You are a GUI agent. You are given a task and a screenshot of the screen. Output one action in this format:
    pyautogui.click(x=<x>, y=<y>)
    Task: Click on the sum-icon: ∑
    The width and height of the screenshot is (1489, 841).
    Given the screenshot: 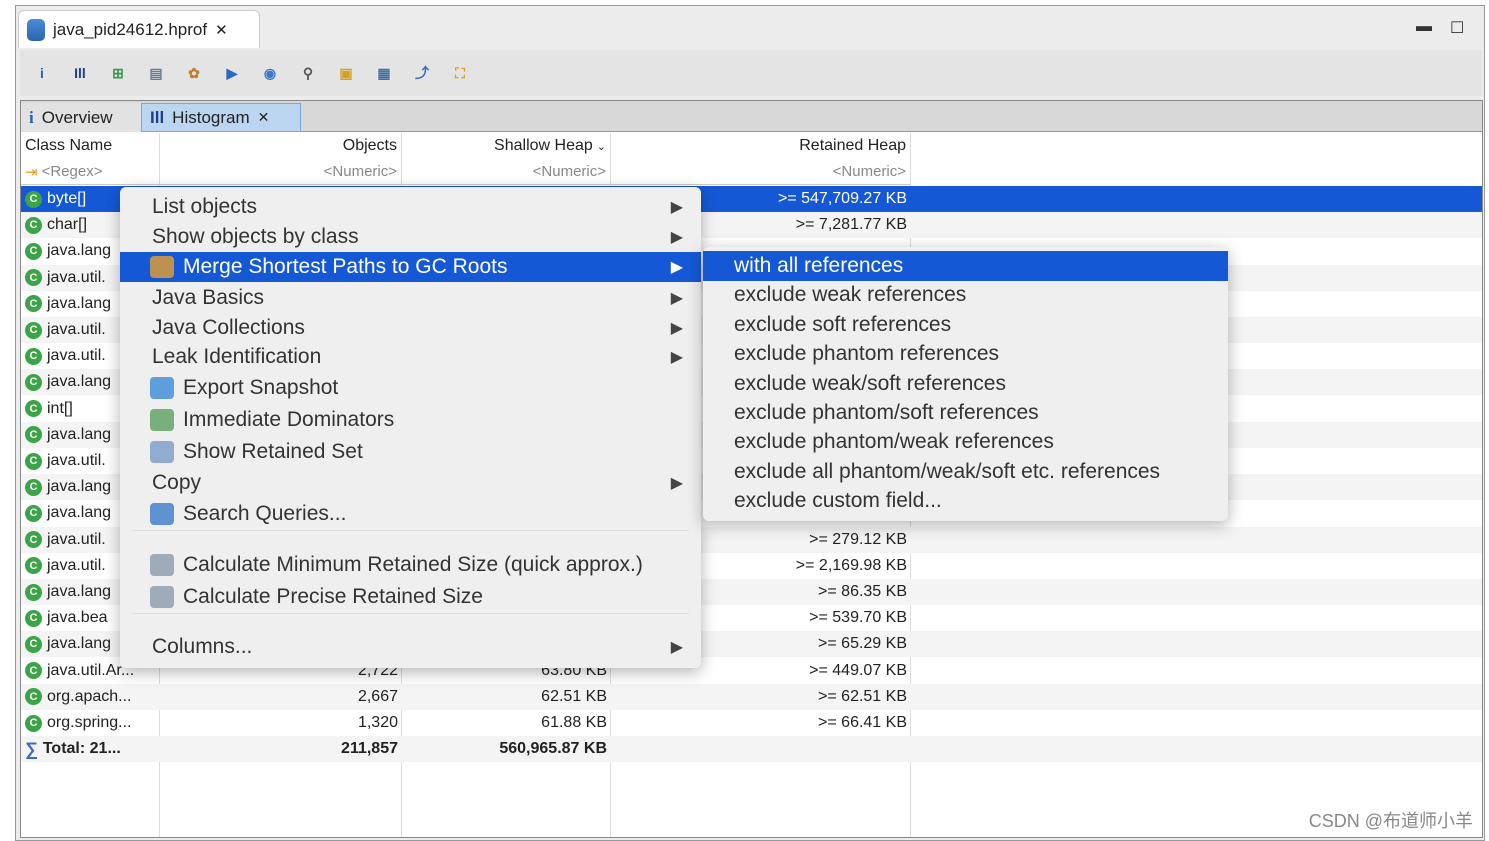 What is the action you would take?
    pyautogui.click(x=31, y=748)
    